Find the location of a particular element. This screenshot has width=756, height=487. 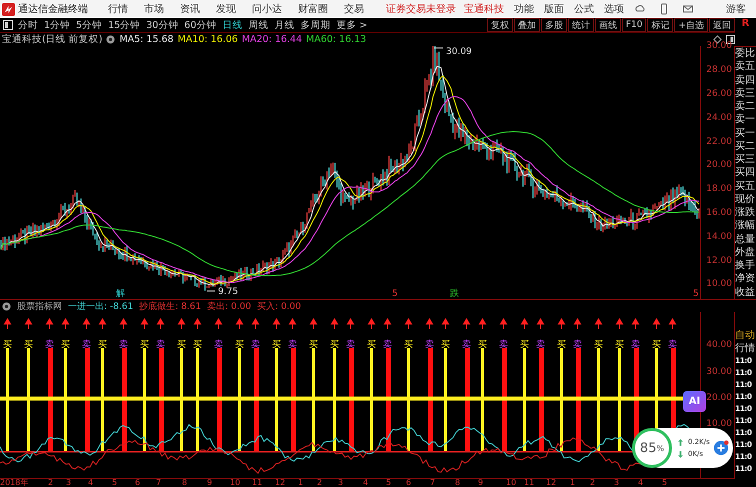

ai-button: AI is located at coordinates (694, 401).